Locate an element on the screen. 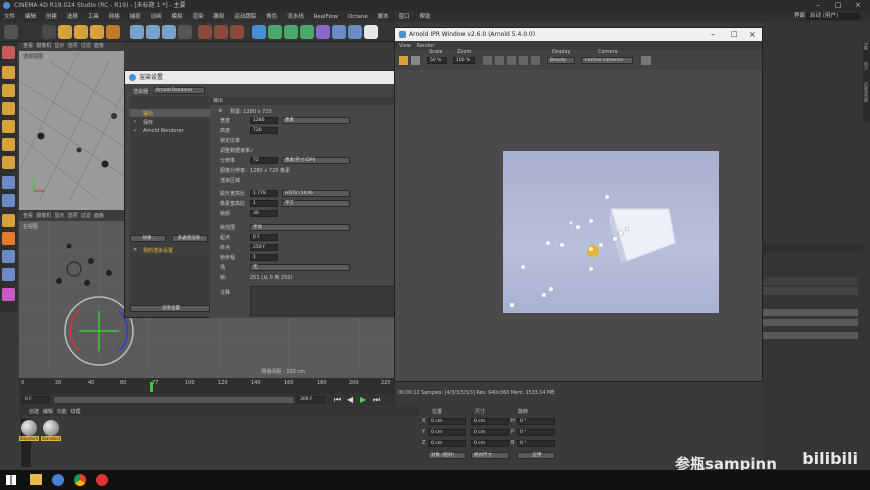  cinema4d-taskbar-icon is located at coordinates (58, 480).